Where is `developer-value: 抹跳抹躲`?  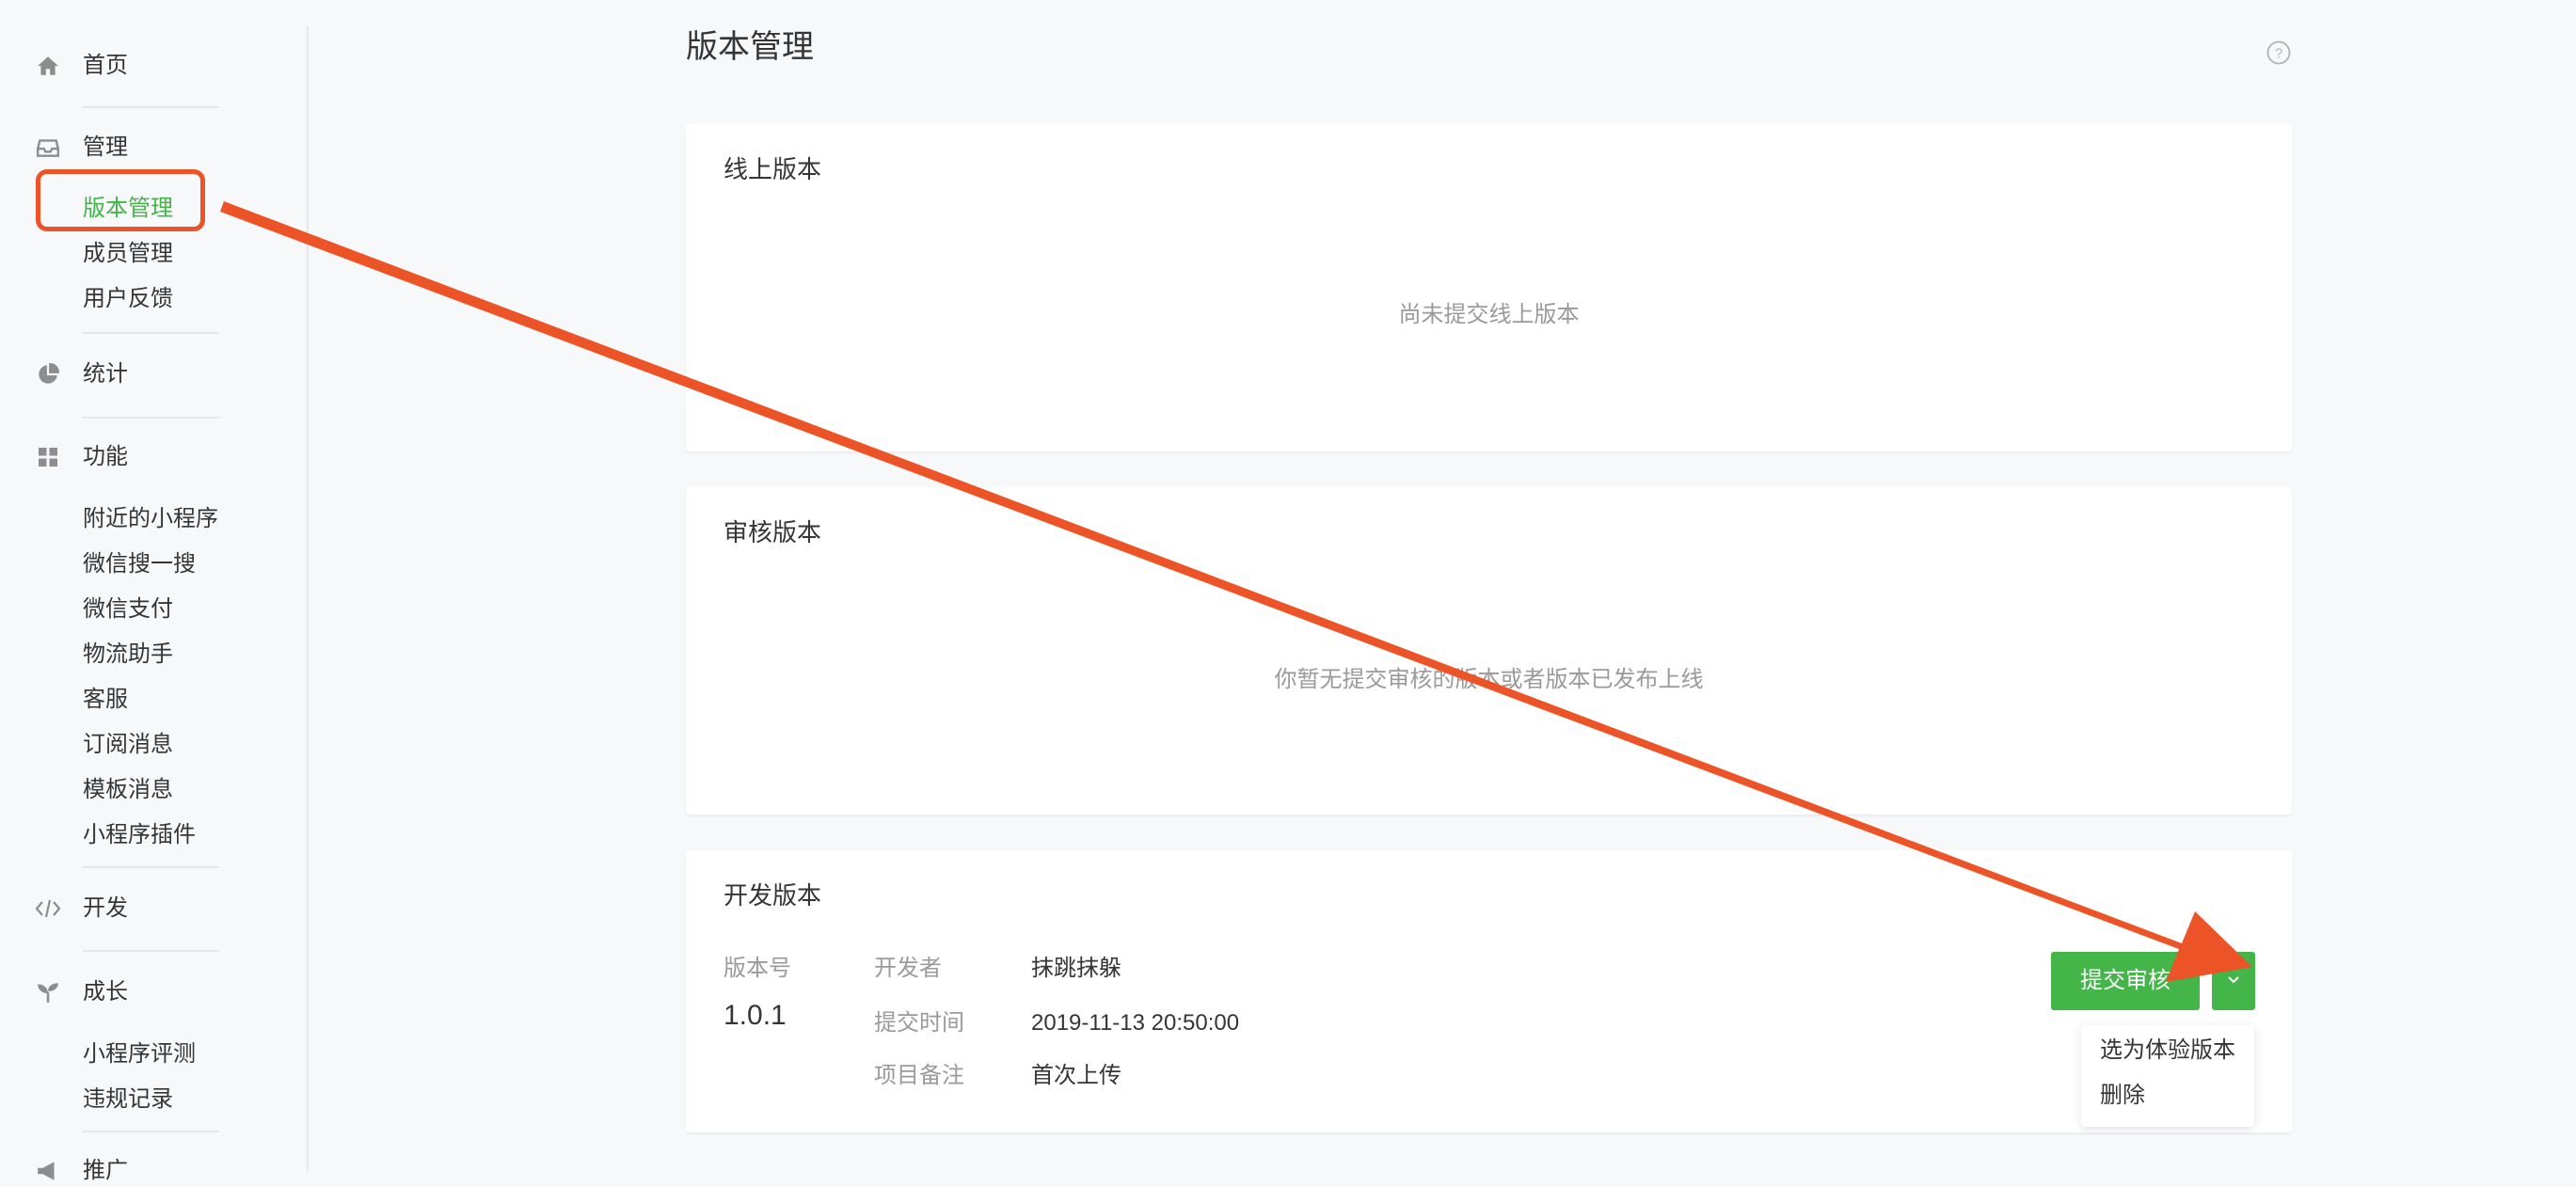
developer-value: 抹跳抹躲 is located at coordinates (1076, 968).